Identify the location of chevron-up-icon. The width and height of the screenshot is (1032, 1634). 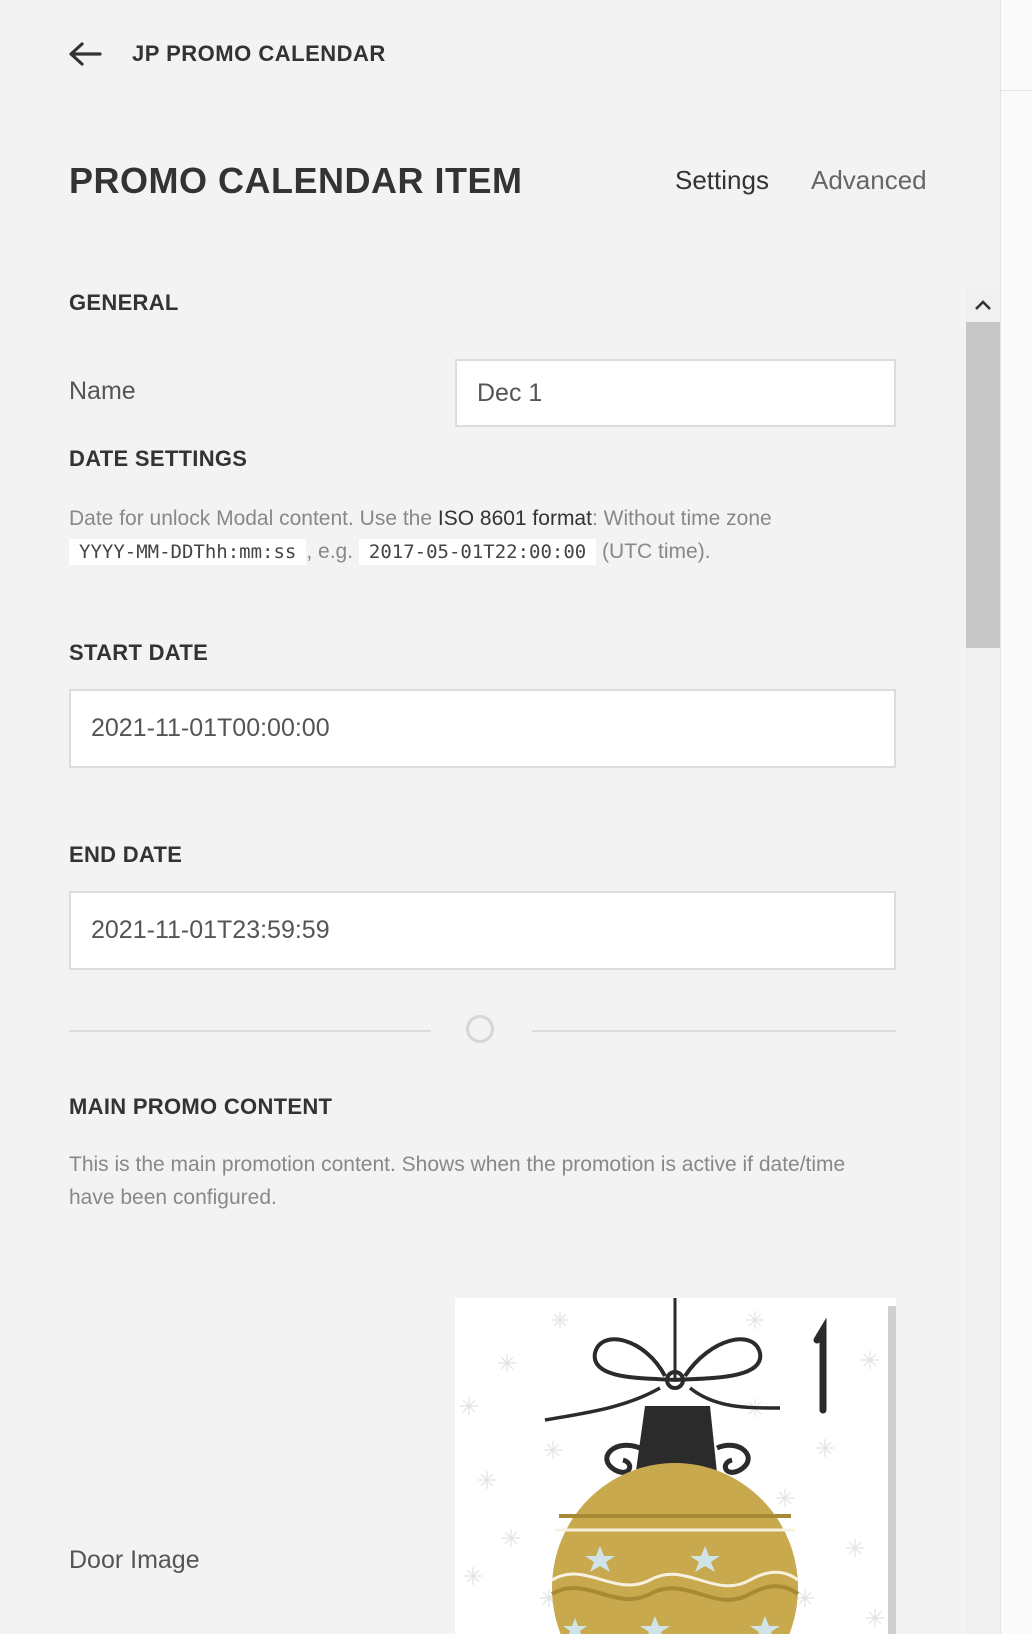
(983, 305).